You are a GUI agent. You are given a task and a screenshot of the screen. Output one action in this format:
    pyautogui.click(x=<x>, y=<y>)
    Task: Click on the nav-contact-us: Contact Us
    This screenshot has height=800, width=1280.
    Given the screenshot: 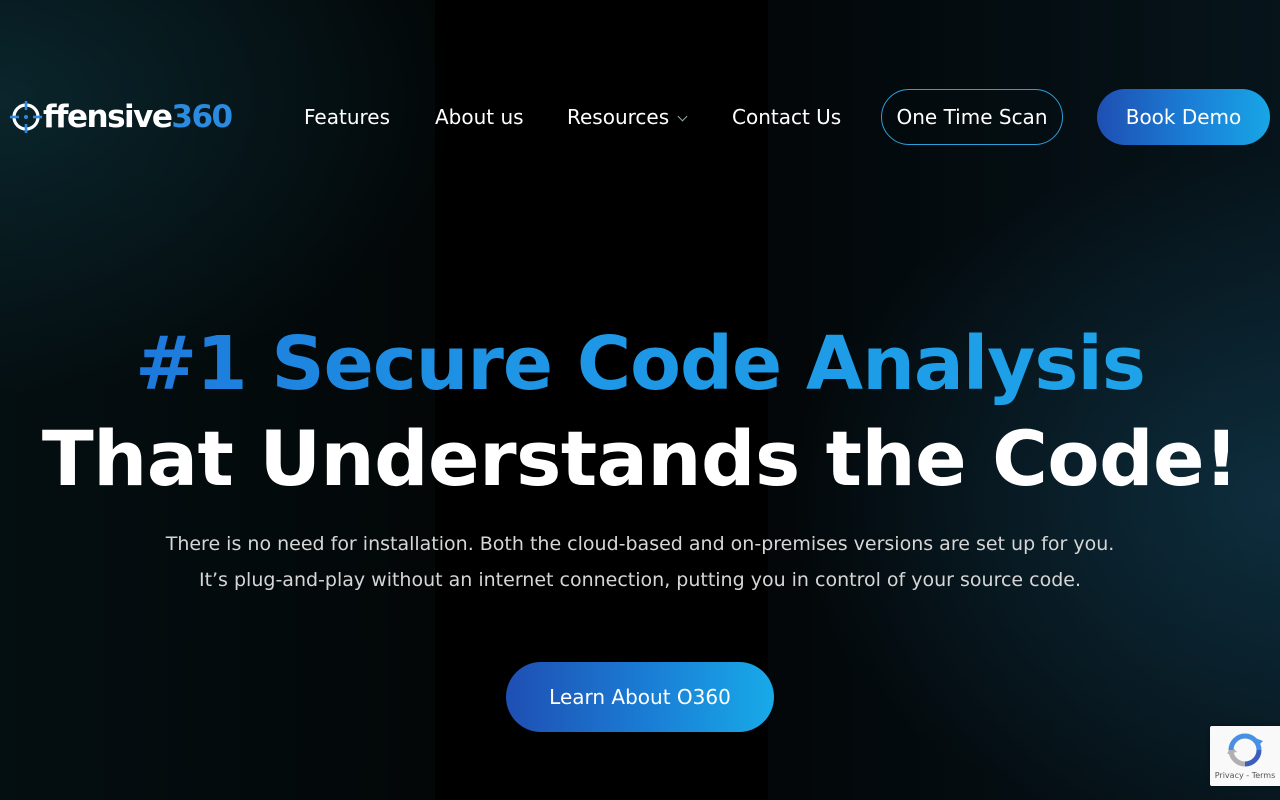 What is the action you would take?
    pyautogui.click(x=786, y=117)
    